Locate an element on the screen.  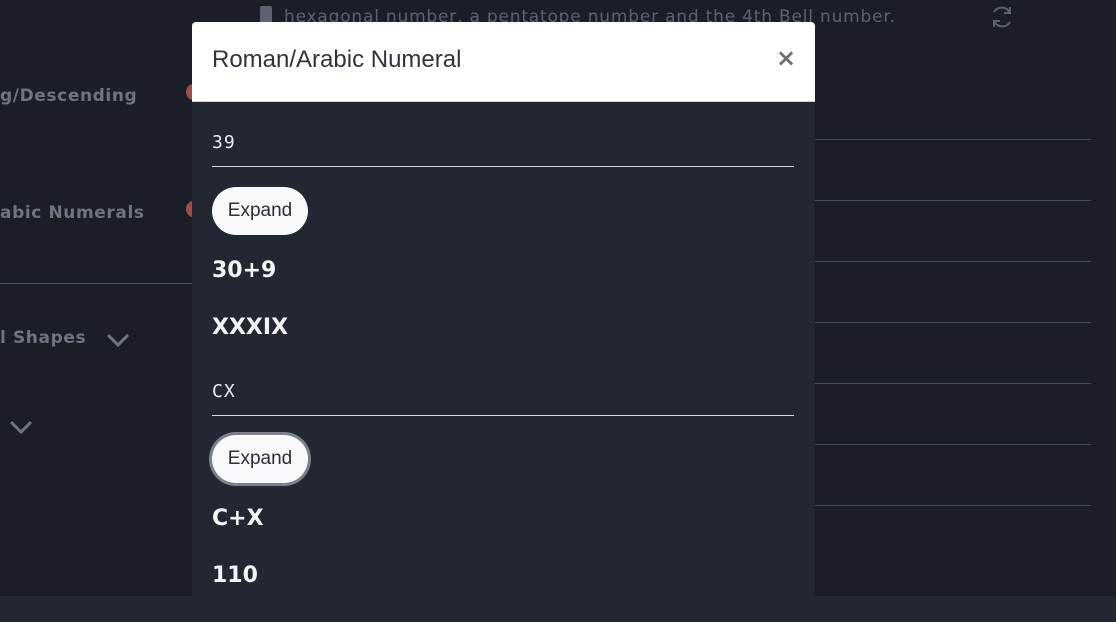
conversion-result: XXXIX is located at coordinates (250, 327).